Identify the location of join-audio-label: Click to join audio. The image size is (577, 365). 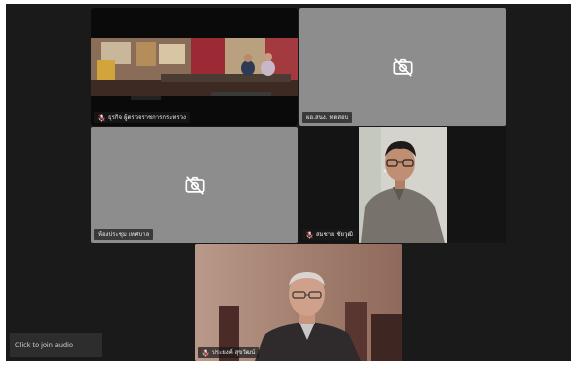
(44, 345).